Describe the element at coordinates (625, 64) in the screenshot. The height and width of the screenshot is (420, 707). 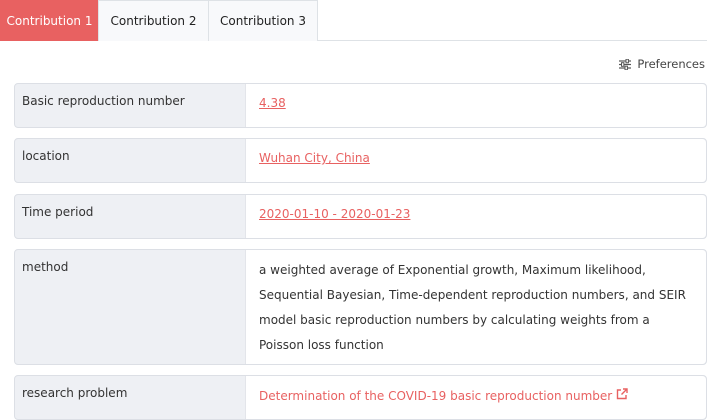
I see `sliders-icon` at that location.